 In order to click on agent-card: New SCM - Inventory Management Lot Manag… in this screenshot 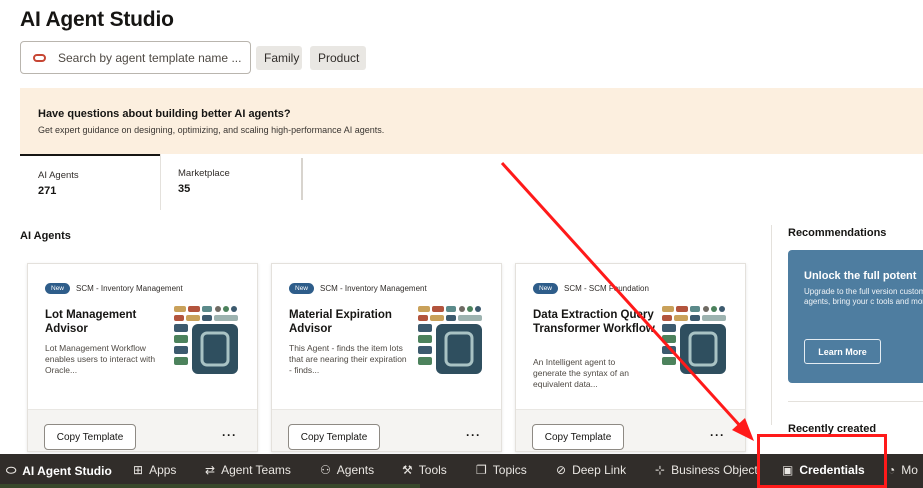, I will do `click(142, 357)`.